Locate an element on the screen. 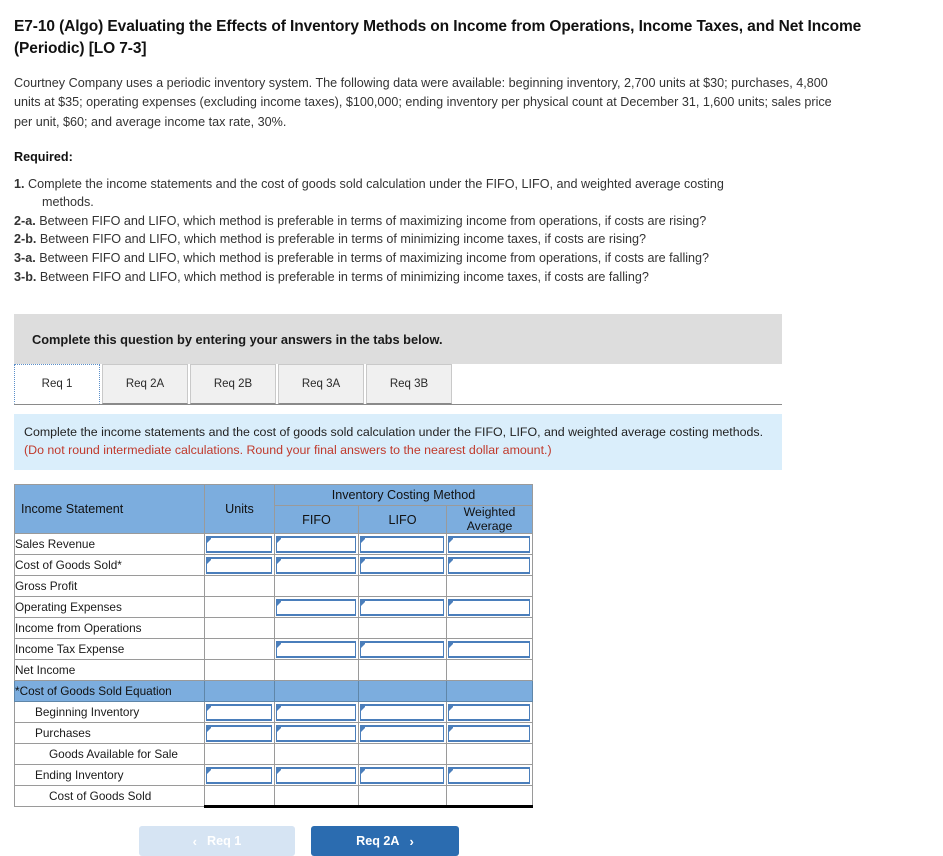 The image size is (943, 856). computed-cell-fifo is located at coordinates (316, 797).